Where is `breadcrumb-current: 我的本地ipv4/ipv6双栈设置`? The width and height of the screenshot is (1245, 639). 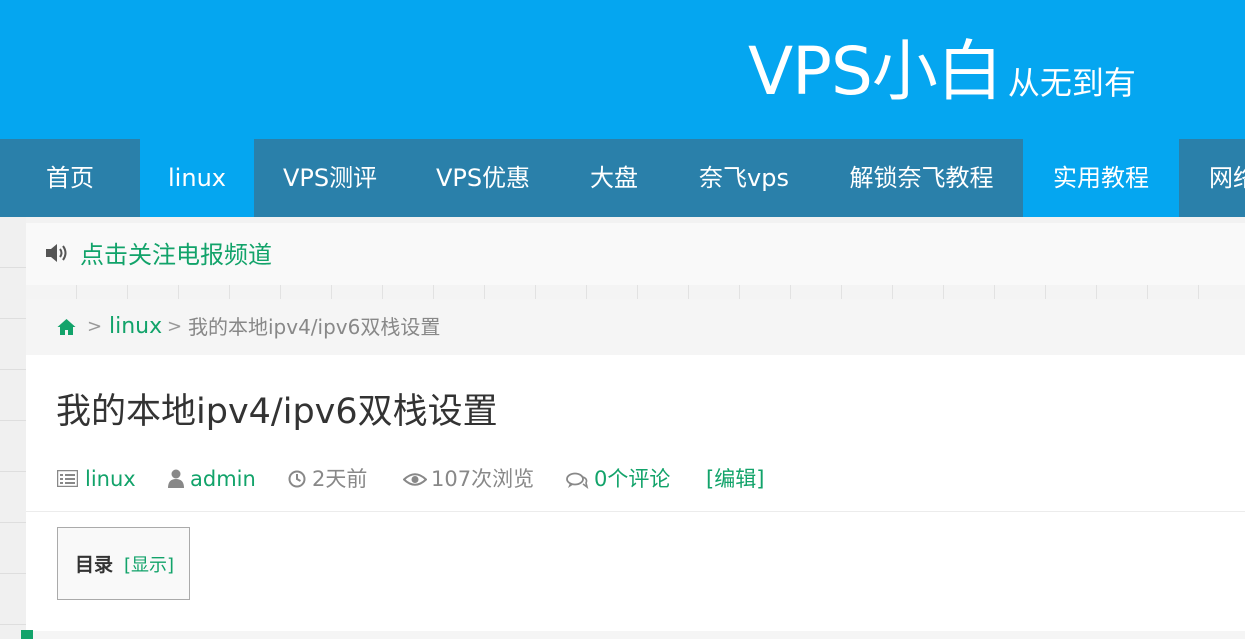
breadcrumb-current: 我的本地ipv4/ipv6双栈设置 is located at coordinates (314, 327).